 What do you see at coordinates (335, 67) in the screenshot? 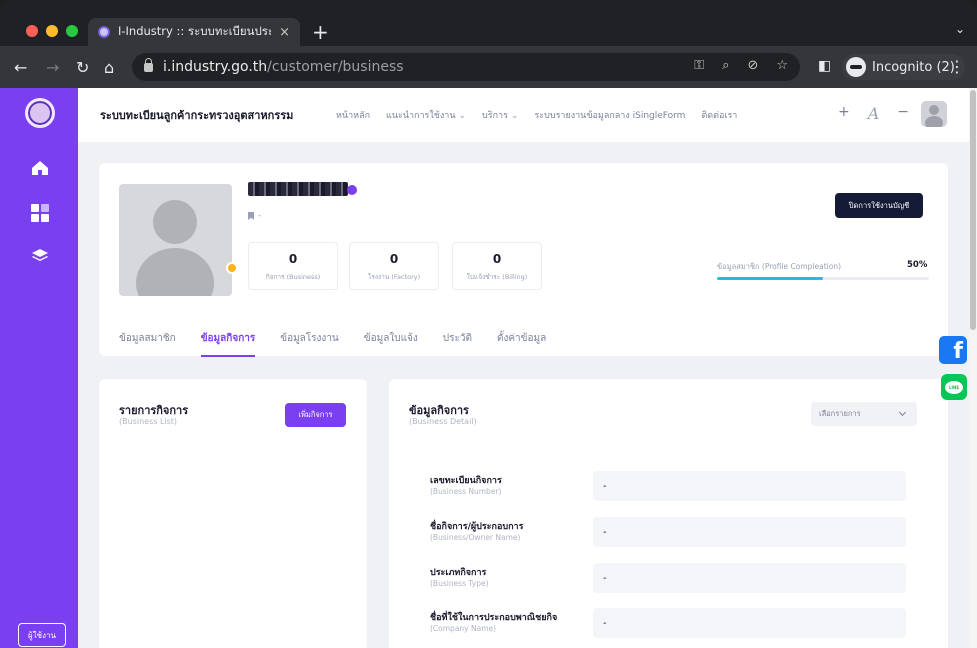
I see `url-path: /customer/business` at bounding box center [335, 67].